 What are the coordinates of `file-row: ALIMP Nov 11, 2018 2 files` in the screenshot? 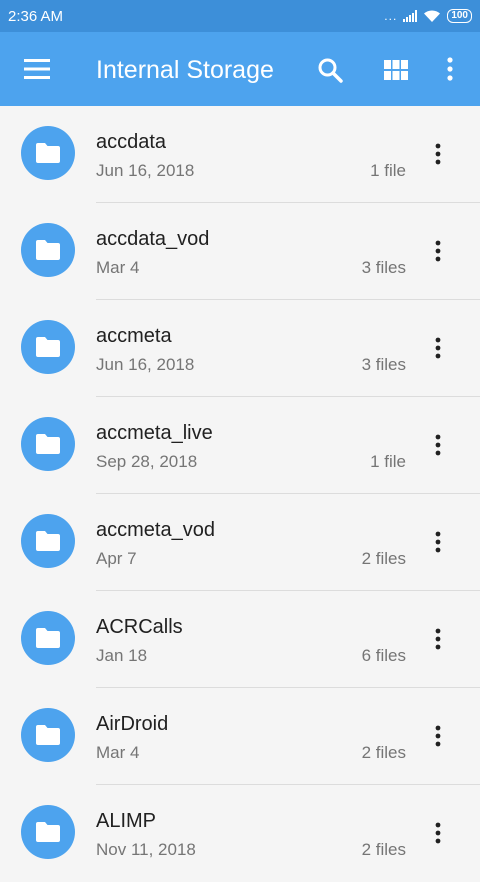 It's located at (240, 833).